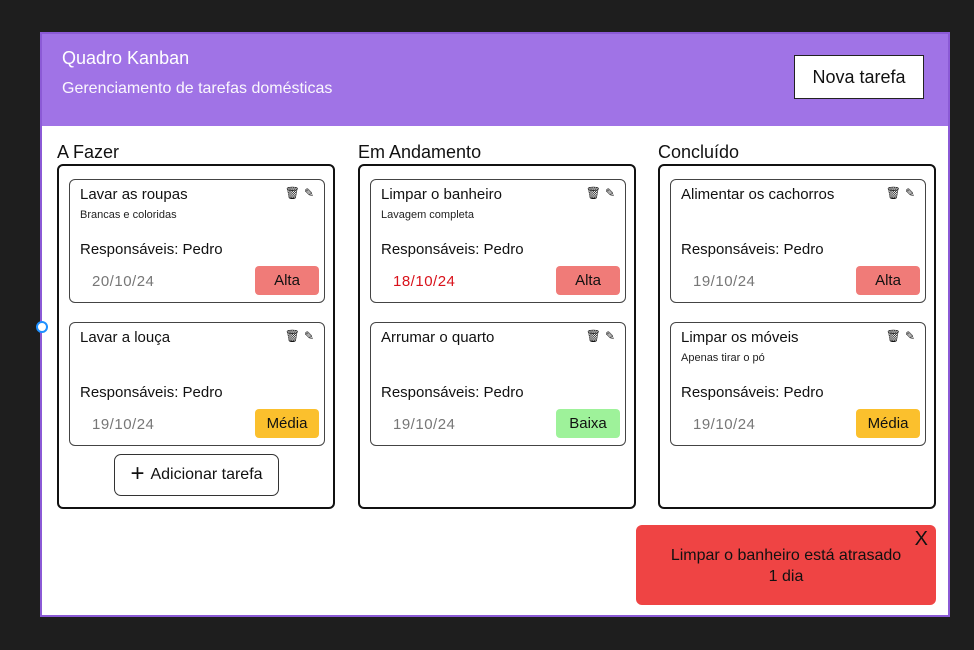  What do you see at coordinates (88, 152) in the screenshot?
I see `column-title-todo: A Fazer` at bounding box center [88, 152].